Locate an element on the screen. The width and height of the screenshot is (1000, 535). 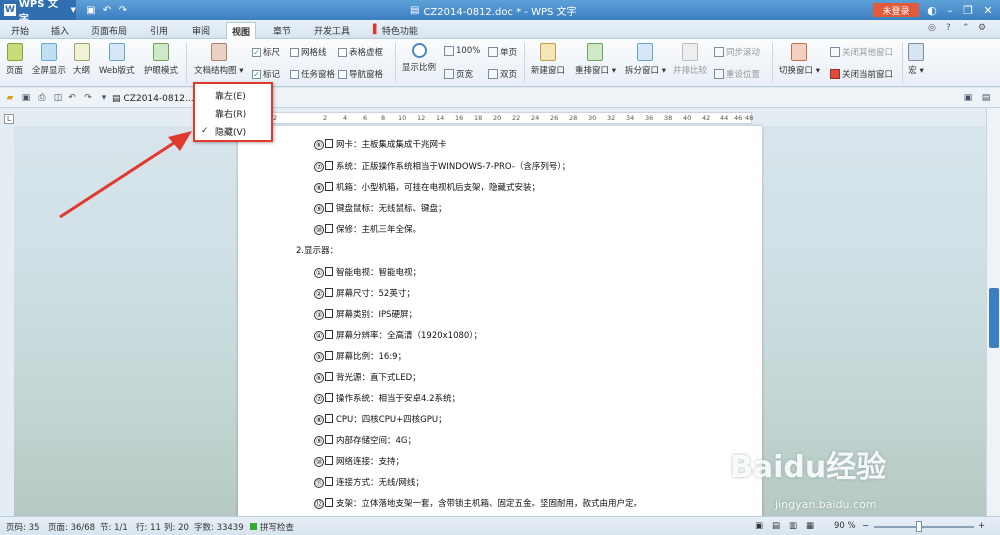
web-layout-button: Web版式 is located at coordinates (117, 59).